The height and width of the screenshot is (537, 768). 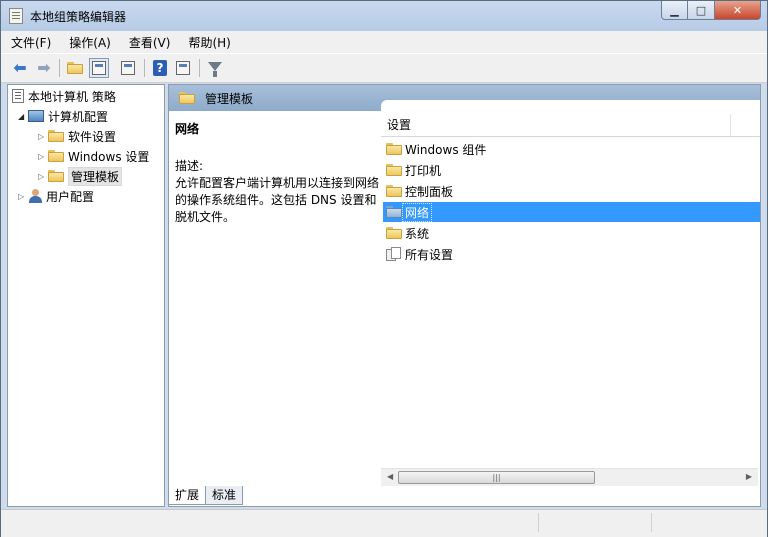 What do you see at coordinates (187, 129) in the screenshot?
I see `description-title: 网络` at bounding box center [187, 129].